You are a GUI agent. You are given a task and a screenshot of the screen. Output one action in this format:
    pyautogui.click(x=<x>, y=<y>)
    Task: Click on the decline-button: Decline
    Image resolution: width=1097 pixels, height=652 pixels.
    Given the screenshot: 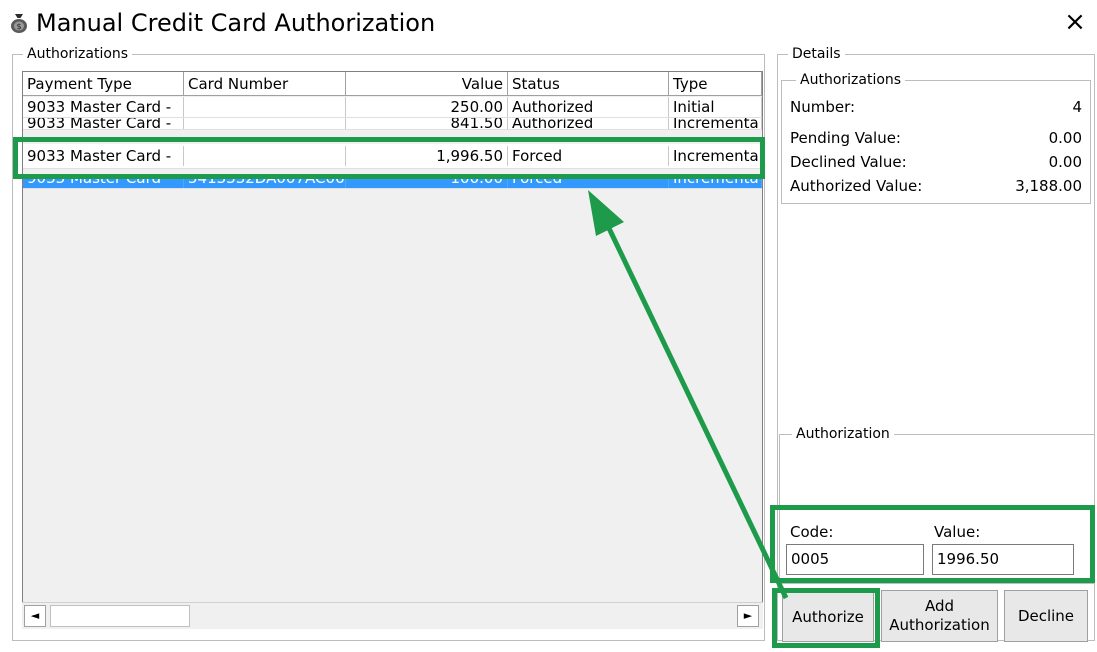 What is the action you would take?
    pyautogui.click(x=1046, y=616)
    